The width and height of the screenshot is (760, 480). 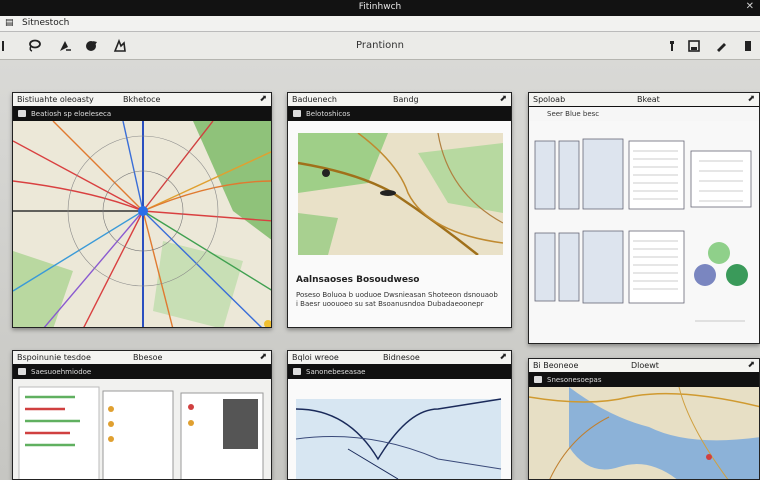 I want to click on page-title: Prantionn, so click(x=380, y=45).